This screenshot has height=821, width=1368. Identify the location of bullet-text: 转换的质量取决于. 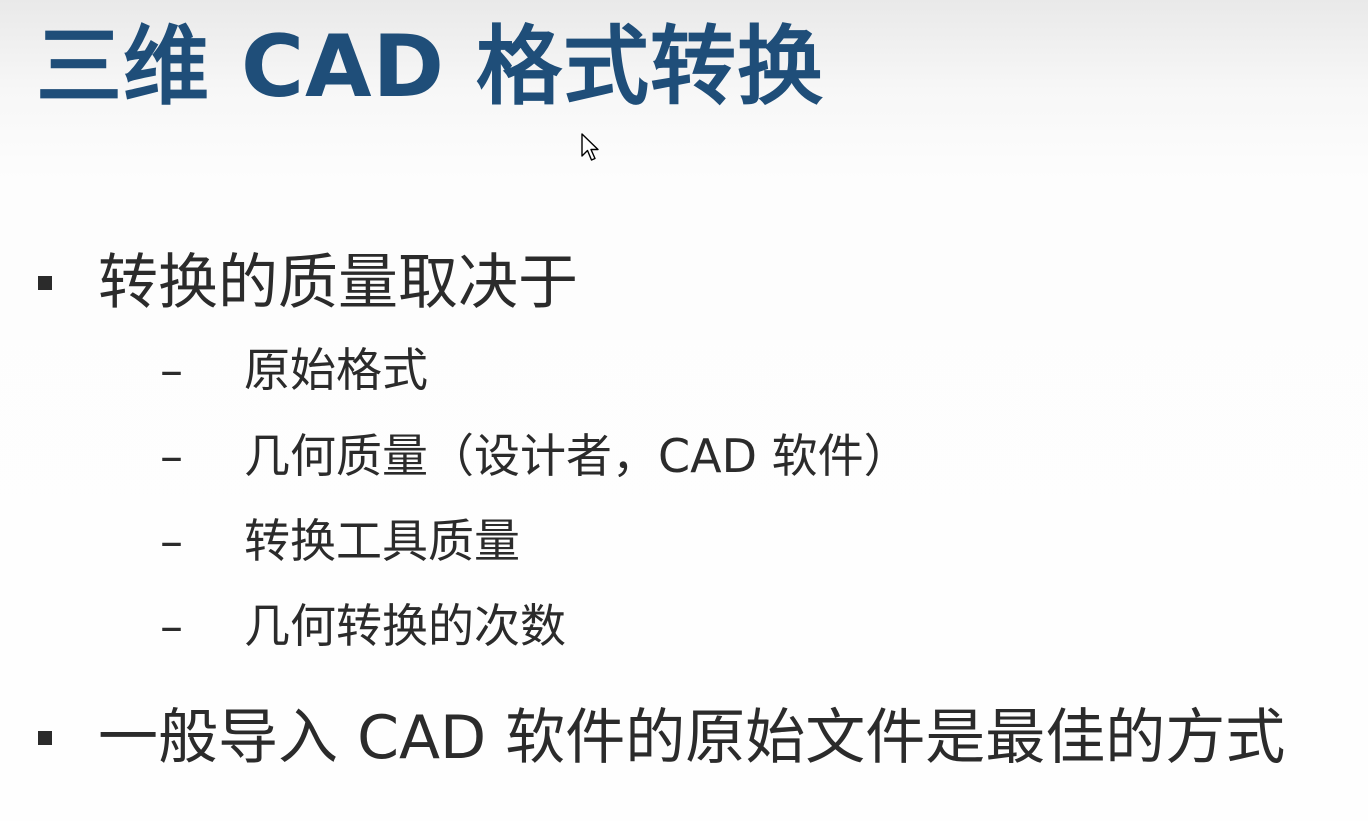
(338, 283).